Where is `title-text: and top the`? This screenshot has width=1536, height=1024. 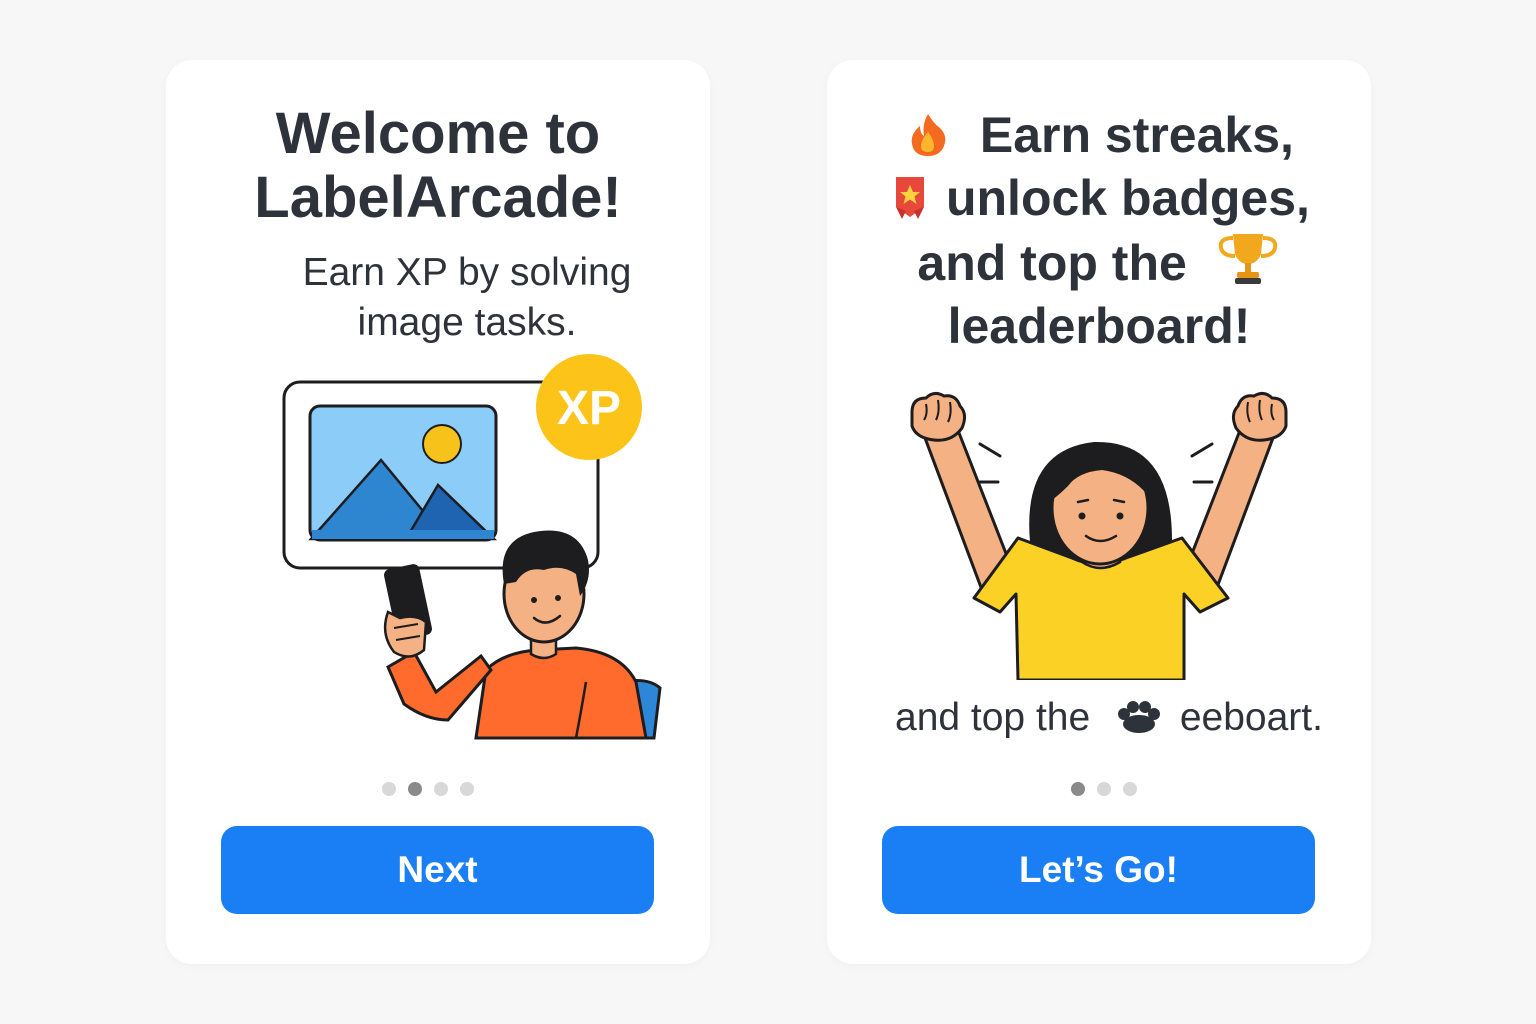 title-text: and top the is located at coordinates (1052, 263).